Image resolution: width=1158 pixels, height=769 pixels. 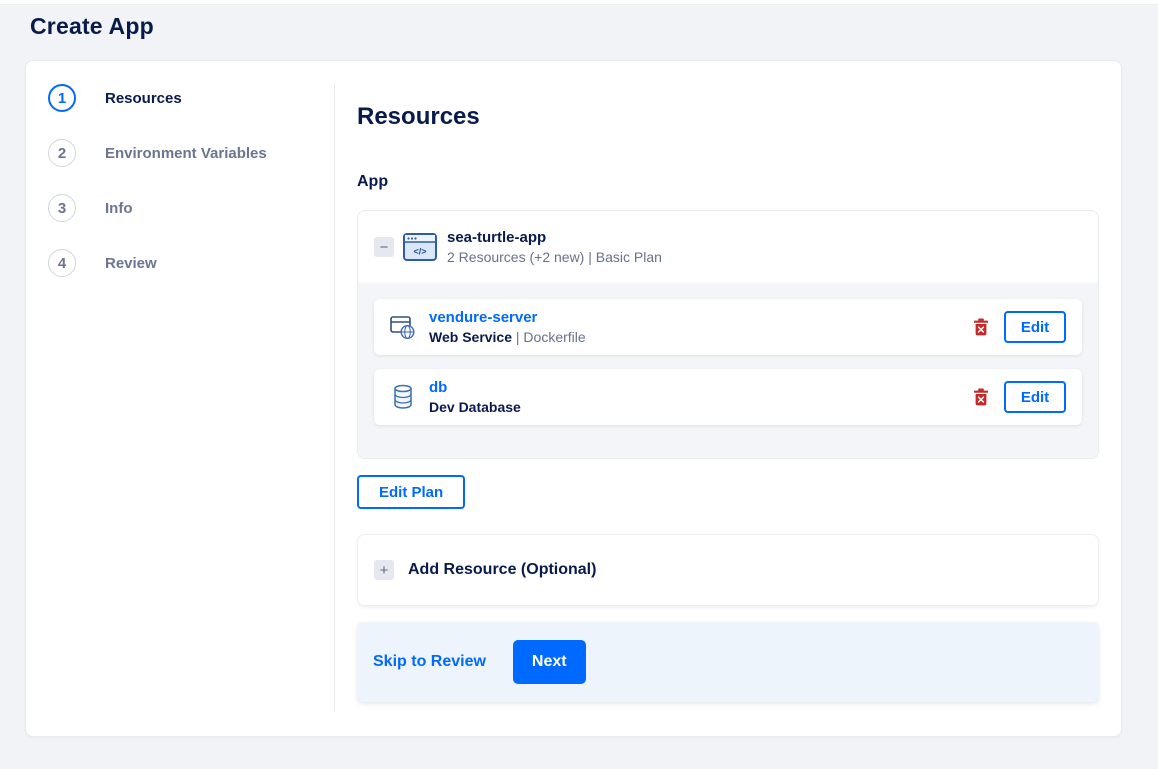 What do you see at coordinates (92, 26) in the screenshot?
I see `page-title: Create App` at bounding box center [92, 26].